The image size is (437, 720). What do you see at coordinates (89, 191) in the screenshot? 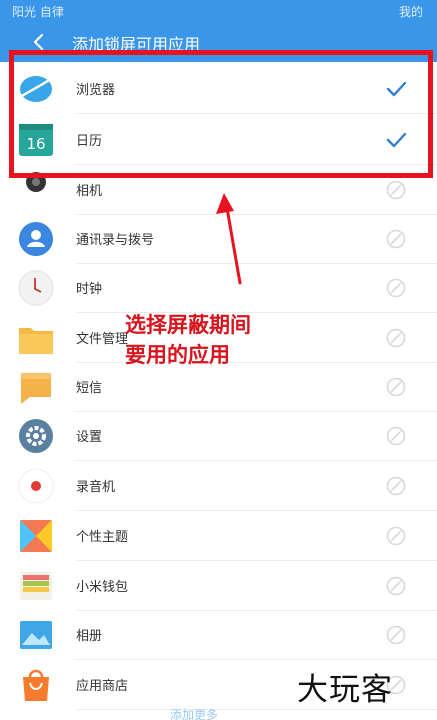
I see `app-label: 相机` at bounding box center [89, 191].